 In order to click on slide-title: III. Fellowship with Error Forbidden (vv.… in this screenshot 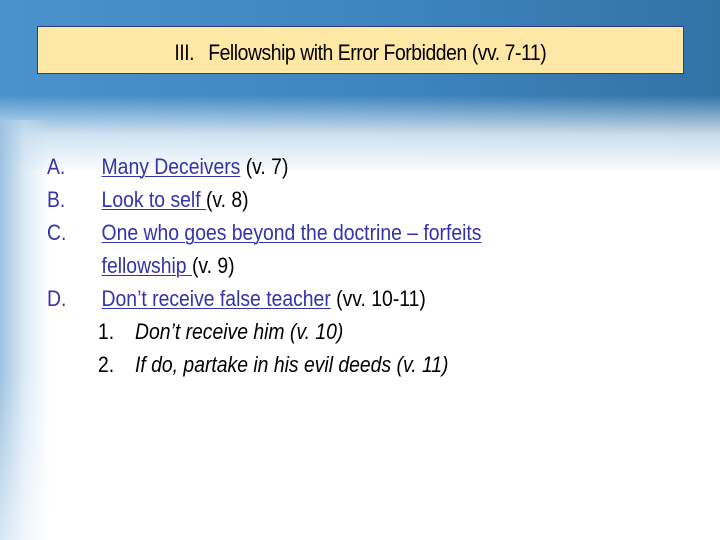, I will do `click(361, 53)`.